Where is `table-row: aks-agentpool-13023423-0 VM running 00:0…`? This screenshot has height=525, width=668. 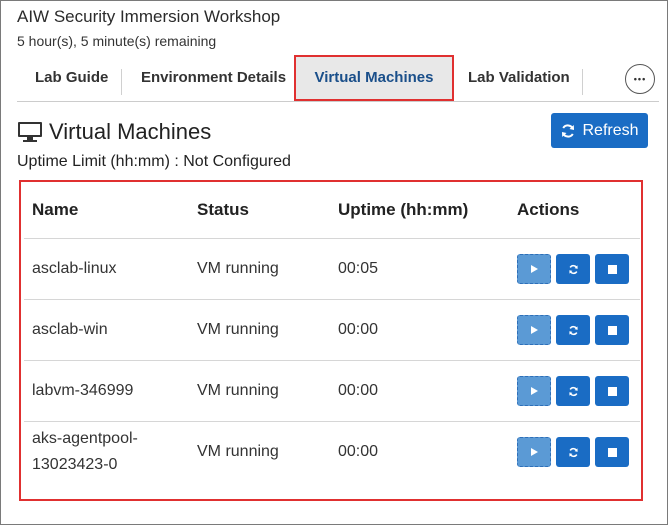
table-row: aks-agentpool-13023423-0 VM running 00:0… is located at coordinates (332, 451).